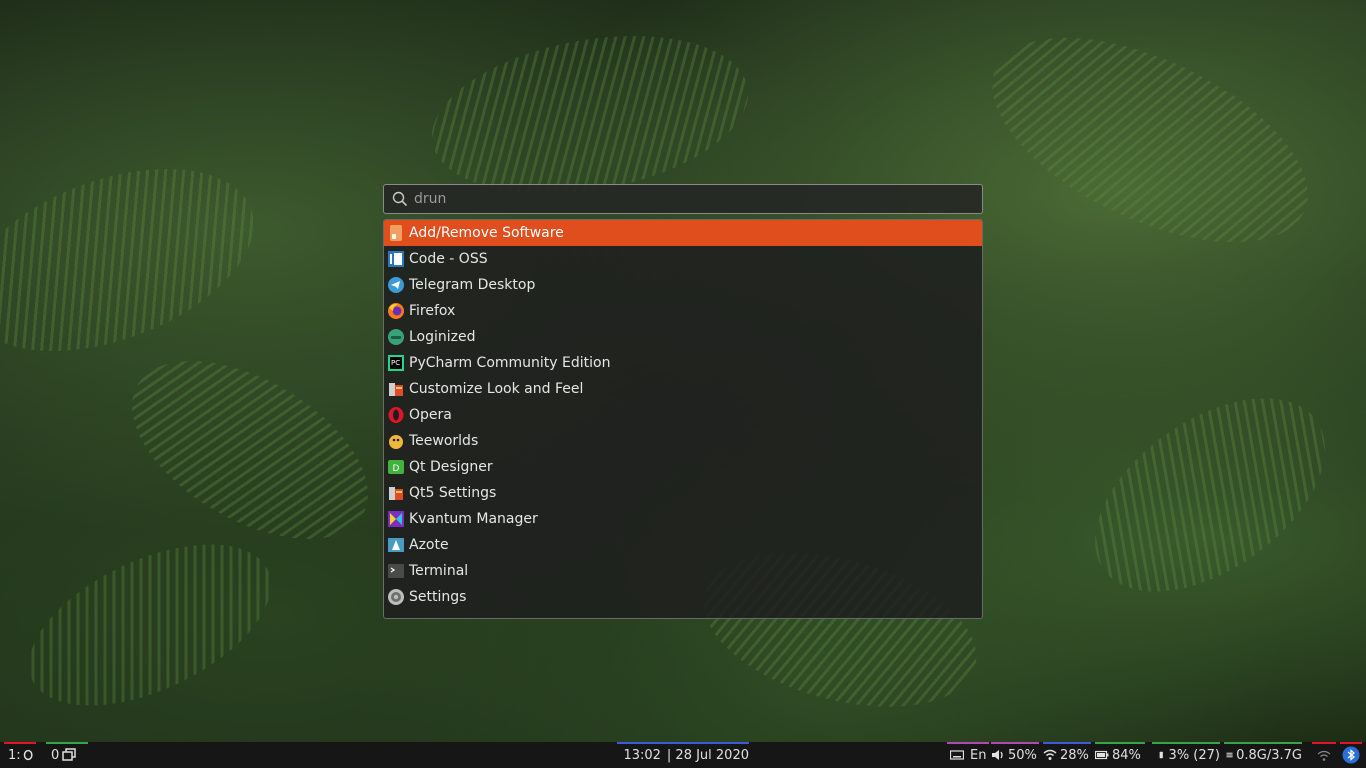 The width and height of the screenshot is (1366, 768). I want to click on workspace-2-label: 0, so click(55, 755).